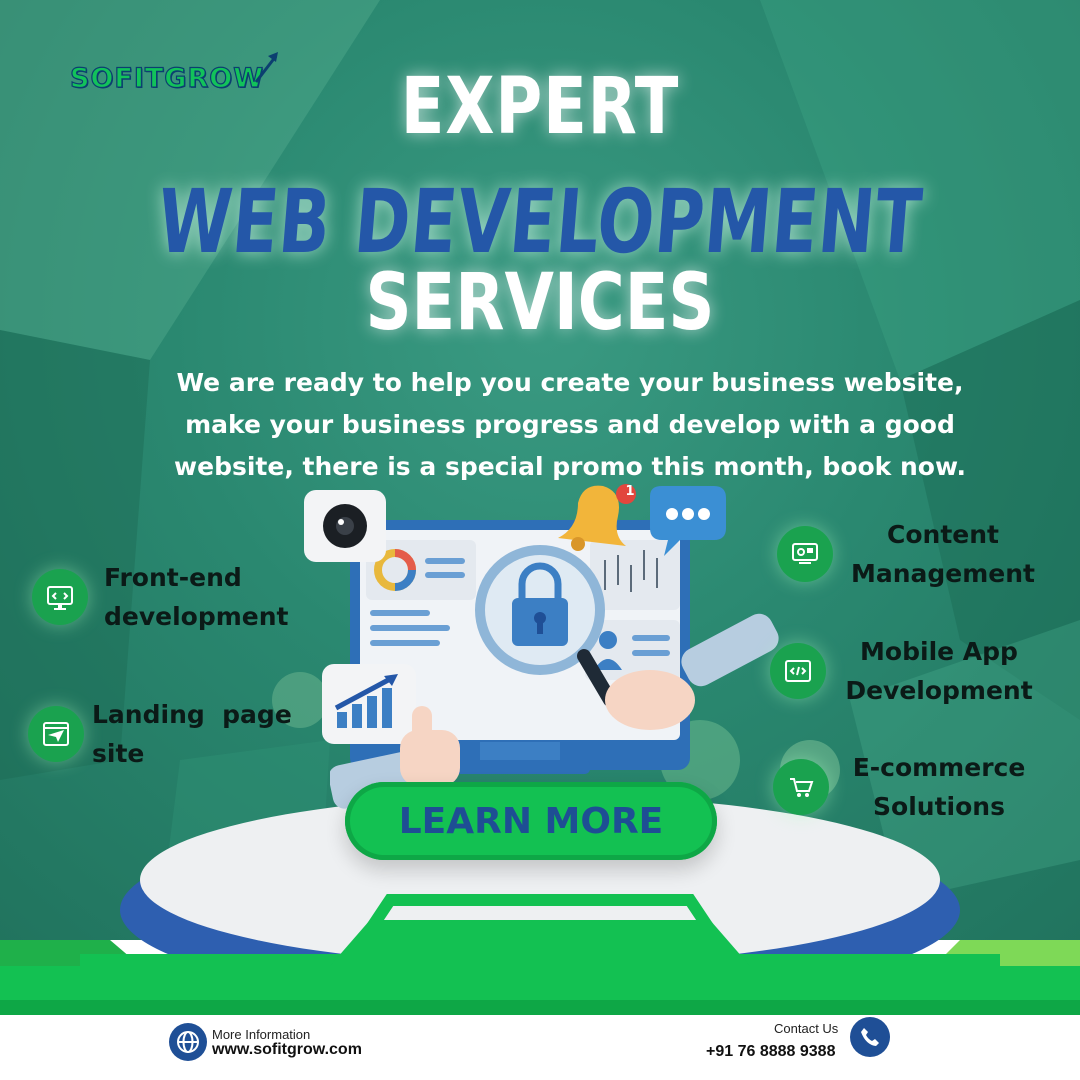 Image resolution: width=1080 pixels, height=1080 pixels. Describe the element at coordinates (770, 1052) in the screenshot. I see `phone-number: +91 76 8888 9388` at that location.